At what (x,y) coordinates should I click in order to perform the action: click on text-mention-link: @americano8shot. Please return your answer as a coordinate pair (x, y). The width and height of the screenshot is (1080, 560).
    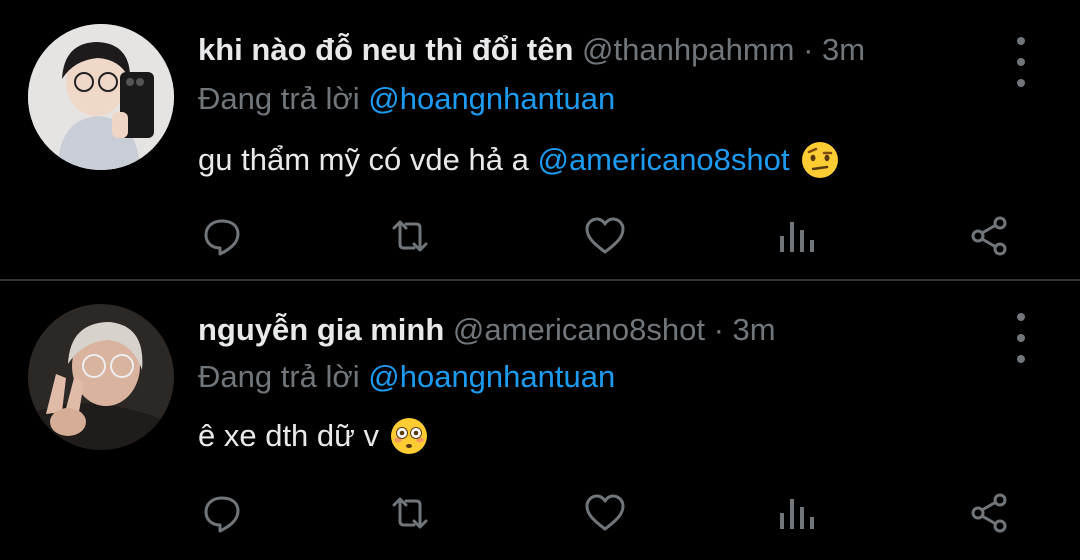
    Looking at the image, I should click on (663, 160).